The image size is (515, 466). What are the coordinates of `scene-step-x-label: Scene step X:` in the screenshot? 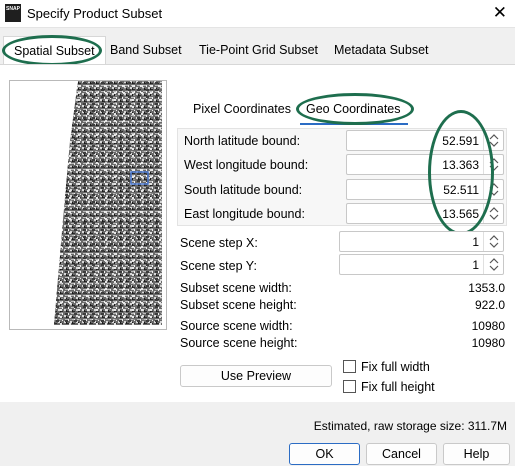 It's located at (219, 243).